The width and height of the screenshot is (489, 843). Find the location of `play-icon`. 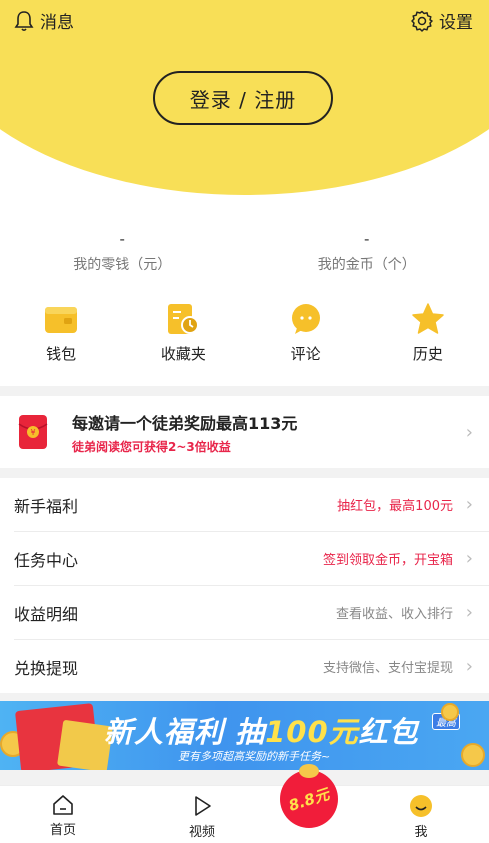

play-icon is located at coordinates (203, 806).